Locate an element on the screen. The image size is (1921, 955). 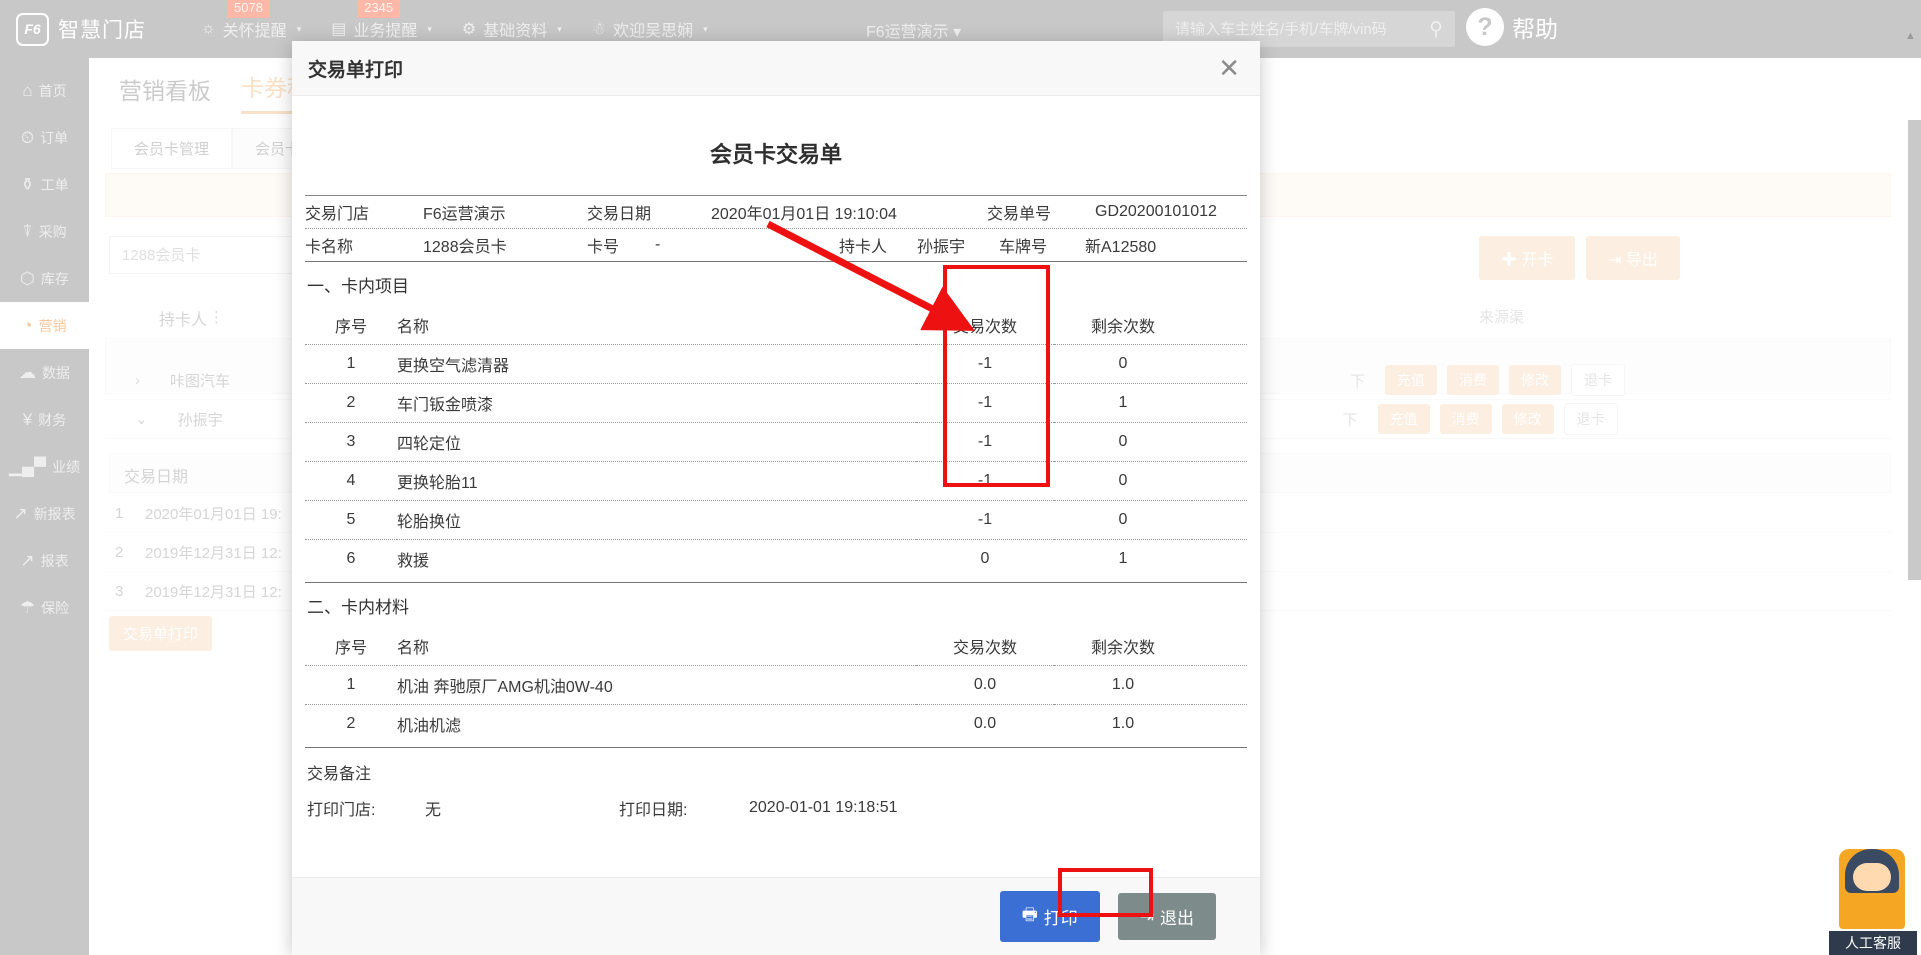
open-card-button: ✚ 开卡 is located at coordinates (1527, 258).